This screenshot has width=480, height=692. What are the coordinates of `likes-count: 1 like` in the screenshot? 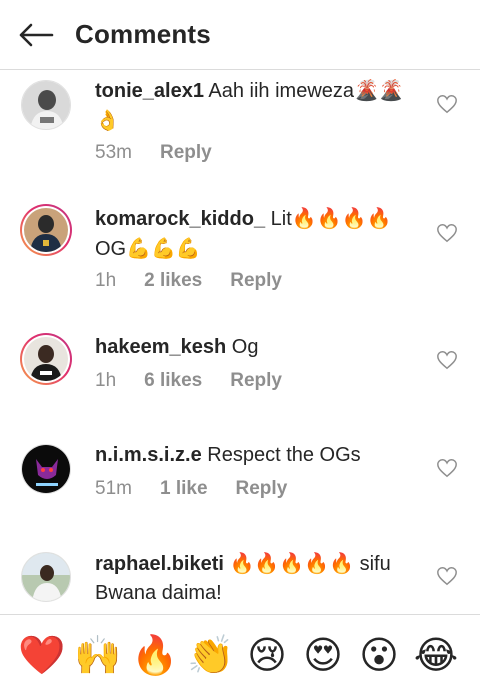 It's located at (184, 489).